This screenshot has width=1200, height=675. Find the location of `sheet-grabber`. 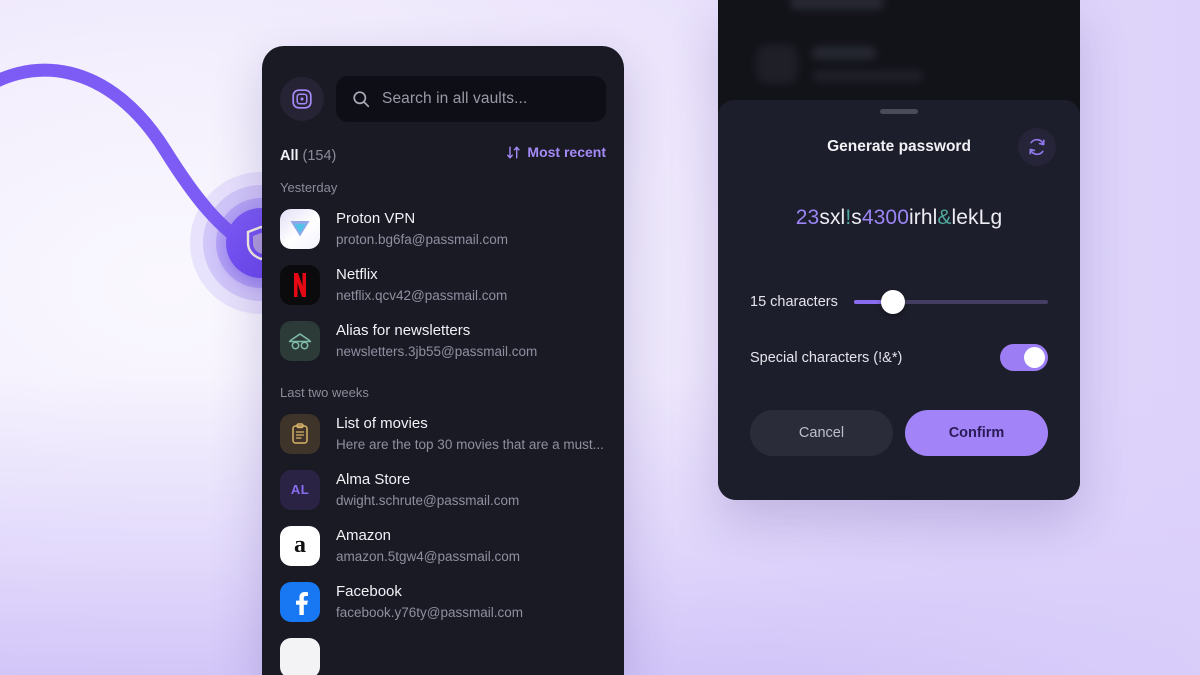

sheet-grabber is located at coordinates (899, 111).